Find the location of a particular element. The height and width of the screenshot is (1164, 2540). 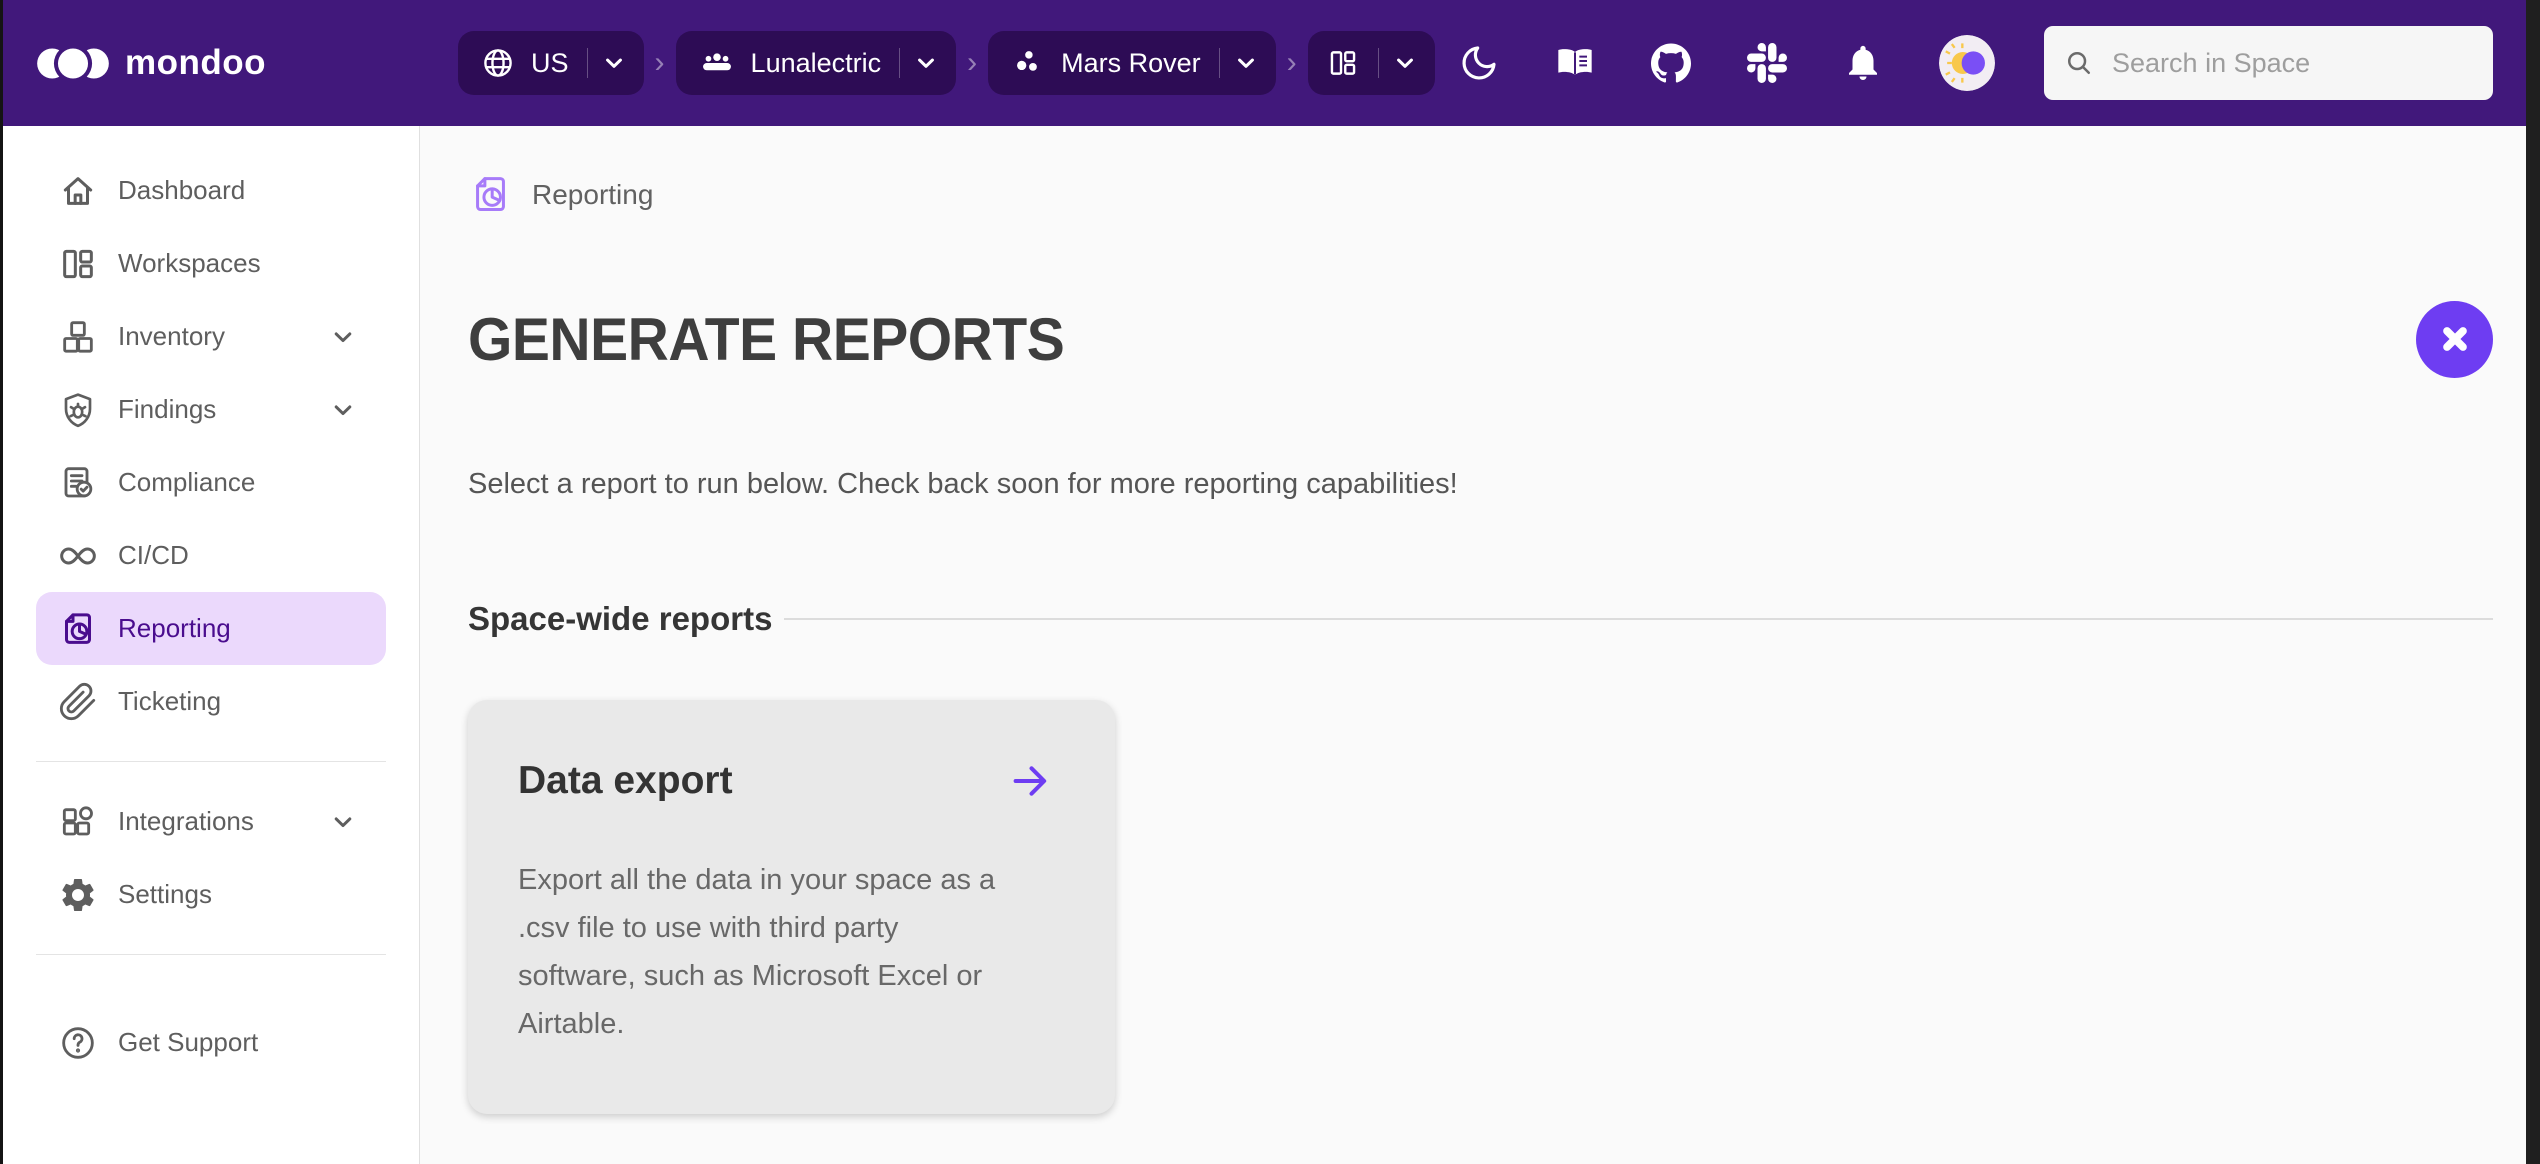

search-icon is located at coordinates (2079, 63).